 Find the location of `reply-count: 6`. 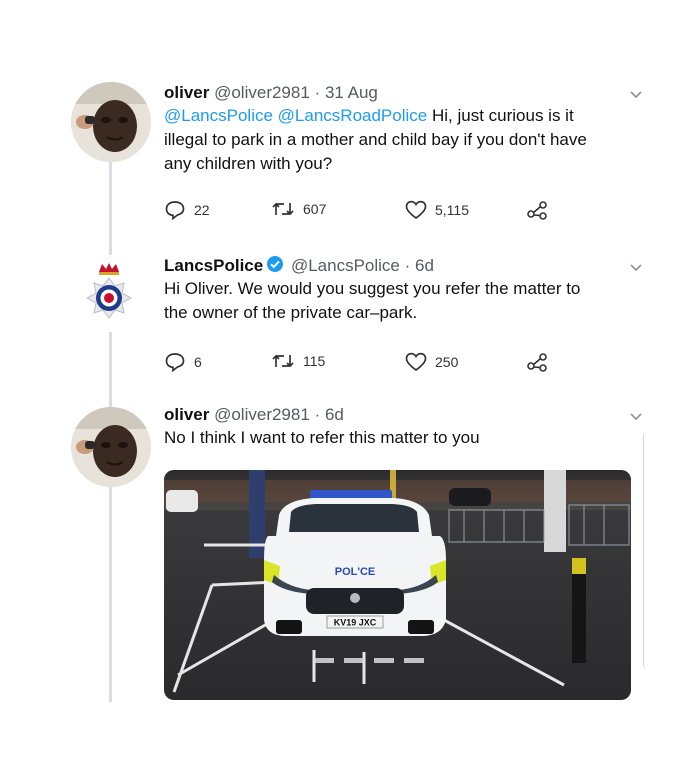

reply-count: 6 is located at coordinates (198, 362).